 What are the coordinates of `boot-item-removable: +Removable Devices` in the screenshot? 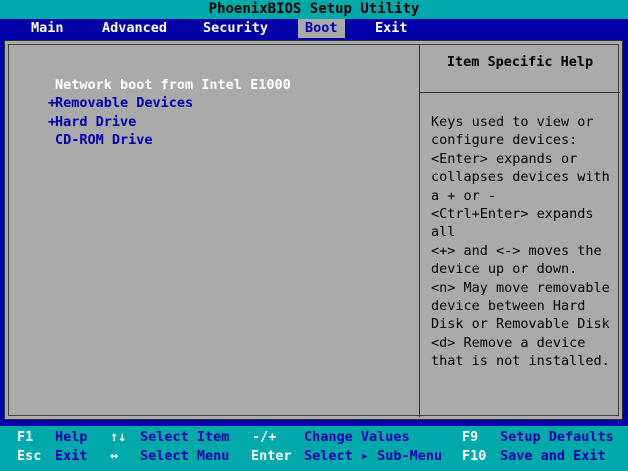 It's located at (120, 103).